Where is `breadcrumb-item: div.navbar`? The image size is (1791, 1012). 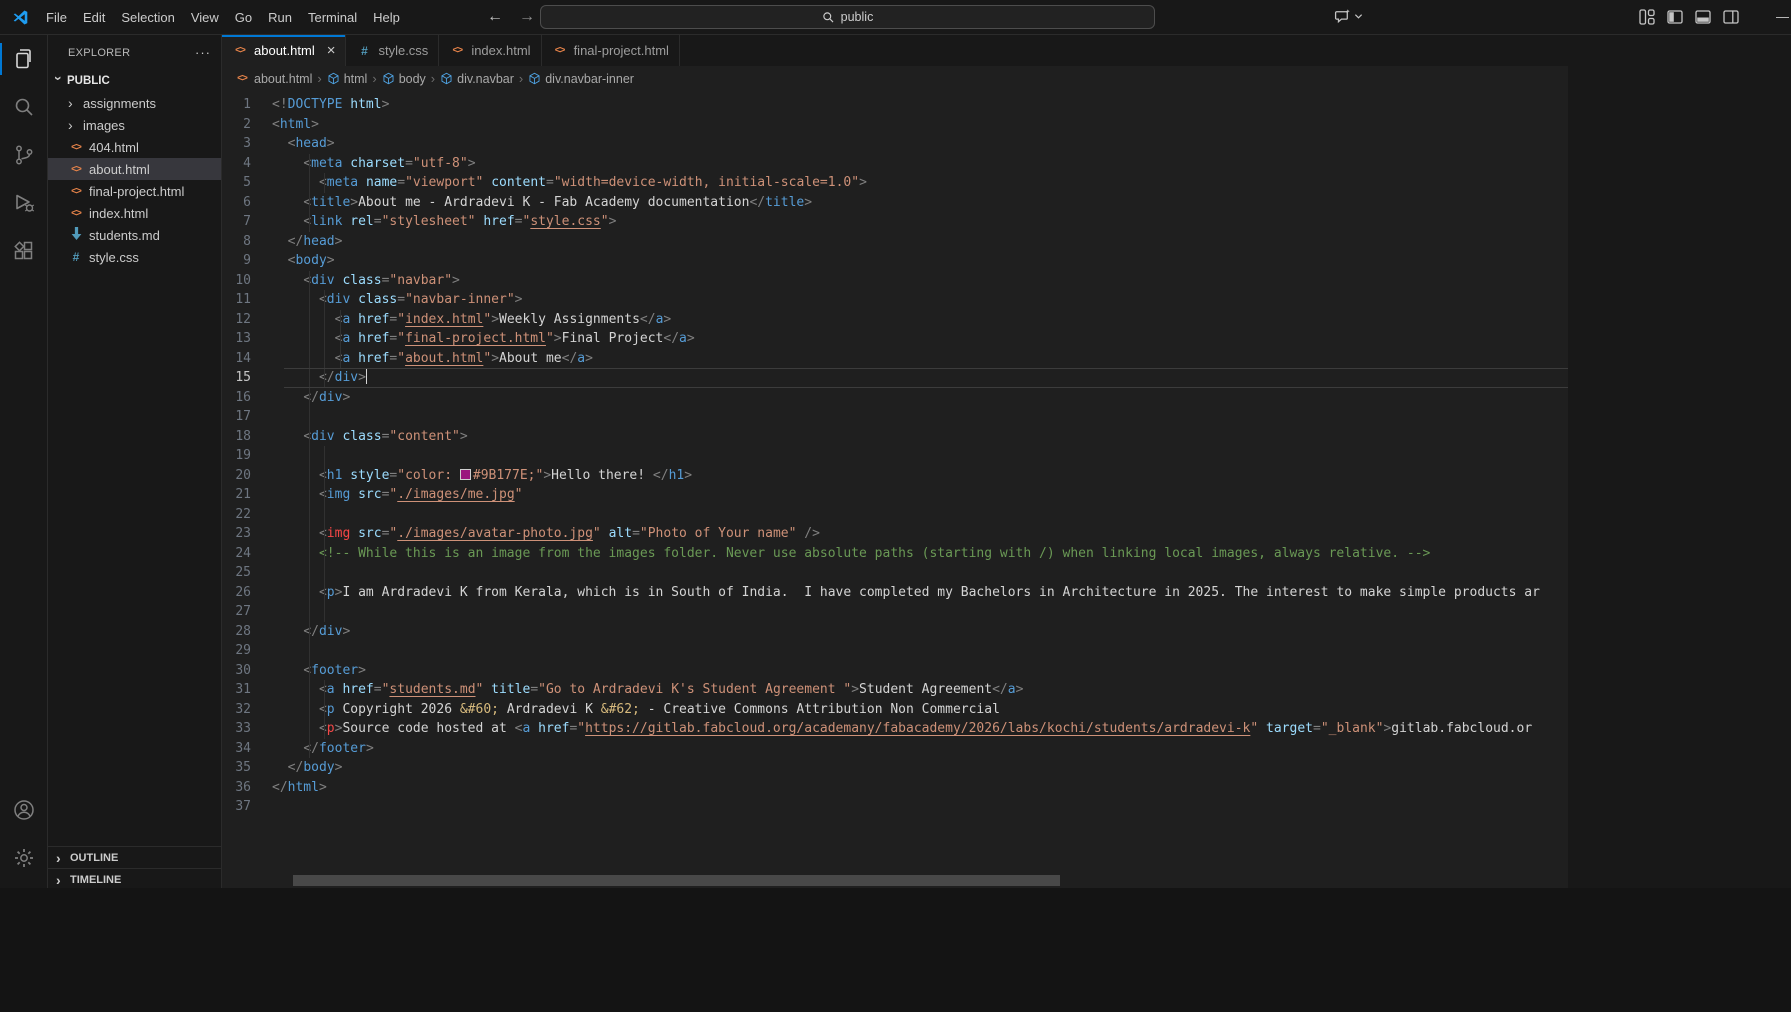 breadcrumb-item: div.navbar is located at coordinates (477, 79).